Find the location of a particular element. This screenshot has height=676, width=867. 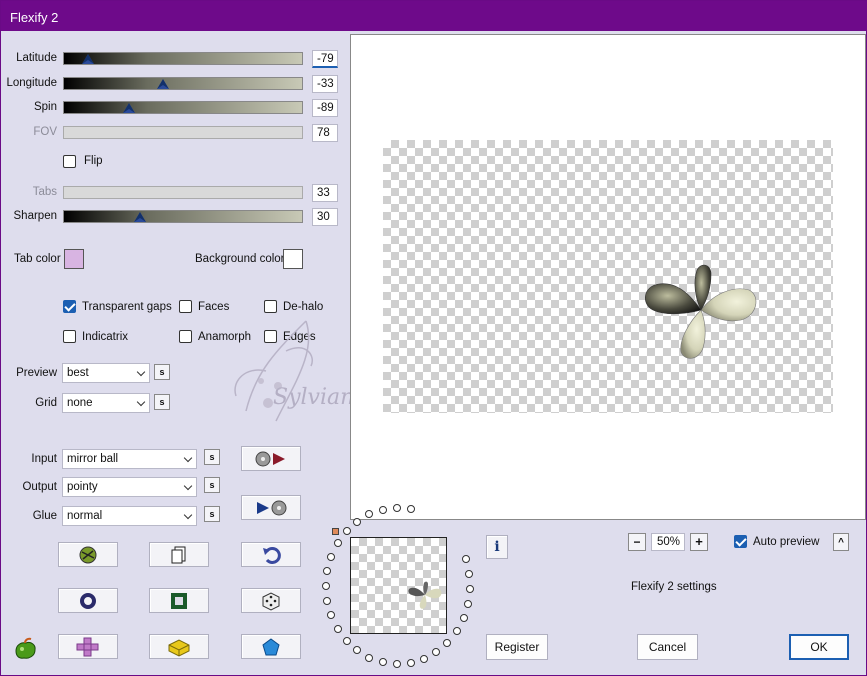

ring-icon is located at coordinates (88, 600).